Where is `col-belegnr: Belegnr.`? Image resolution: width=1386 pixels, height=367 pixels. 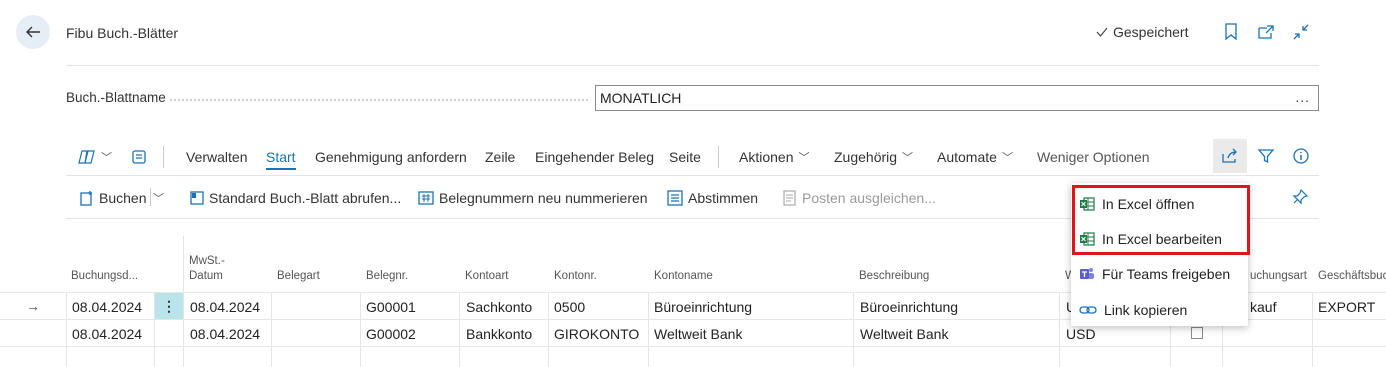 col-belegnr: Belegnr. is located at coordinates (387, 276).